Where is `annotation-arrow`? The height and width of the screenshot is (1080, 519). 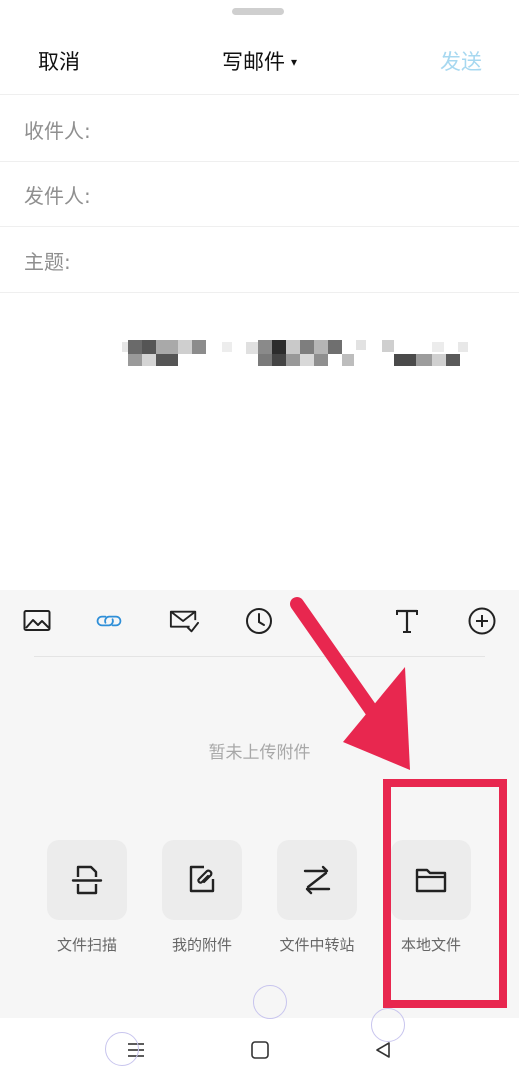
annotation-arrow is located at coordinates (350, 683).